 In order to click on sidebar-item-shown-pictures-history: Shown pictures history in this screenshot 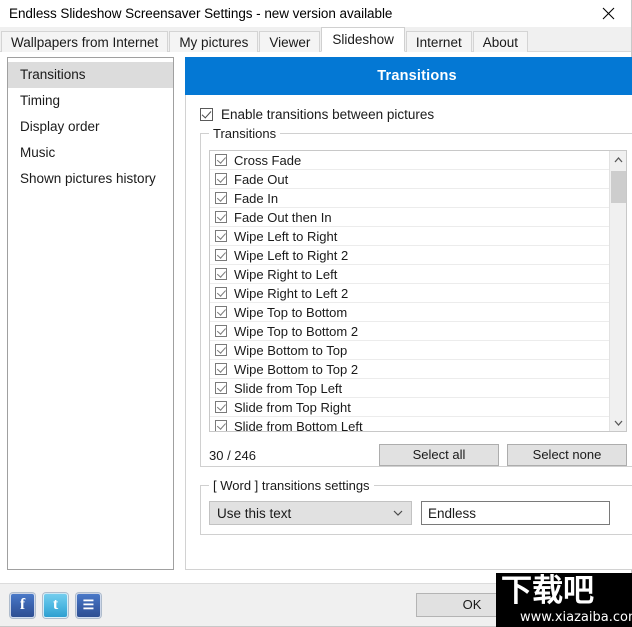, I will do `click(90, 179)`.